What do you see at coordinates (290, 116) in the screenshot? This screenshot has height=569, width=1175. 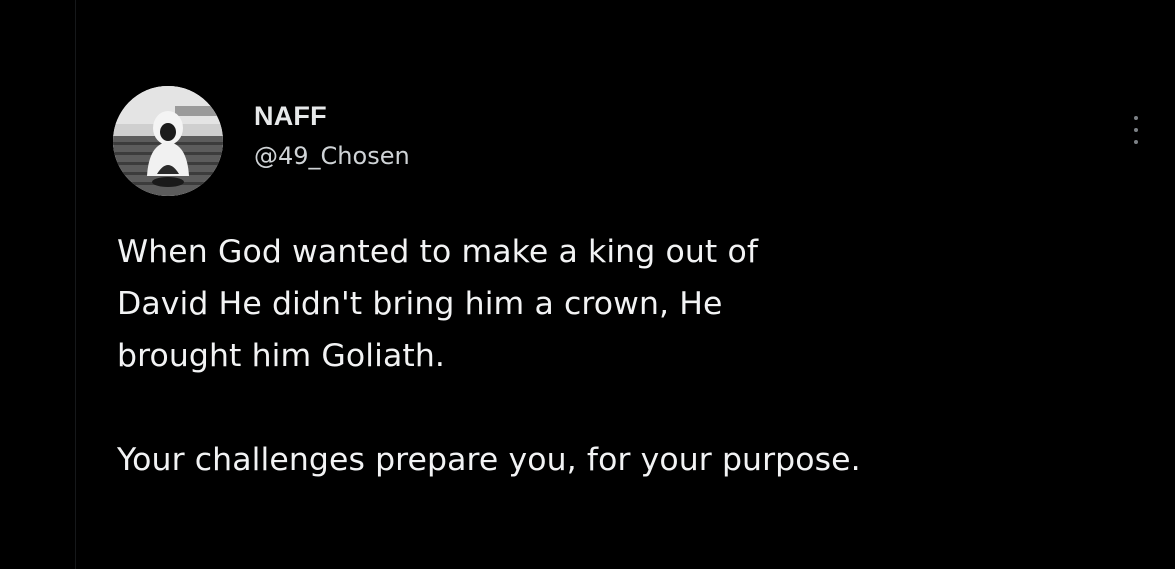 I see `author-display-name: NAFF` at bounding box center [290, 116].